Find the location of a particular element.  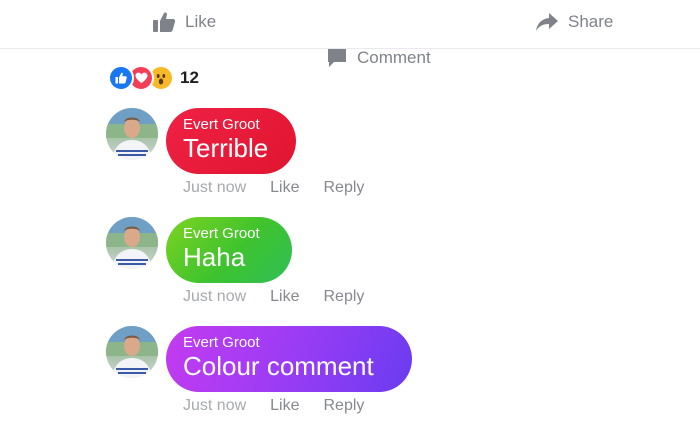

reaction-count: 12 is located at coordinates (189, 78).